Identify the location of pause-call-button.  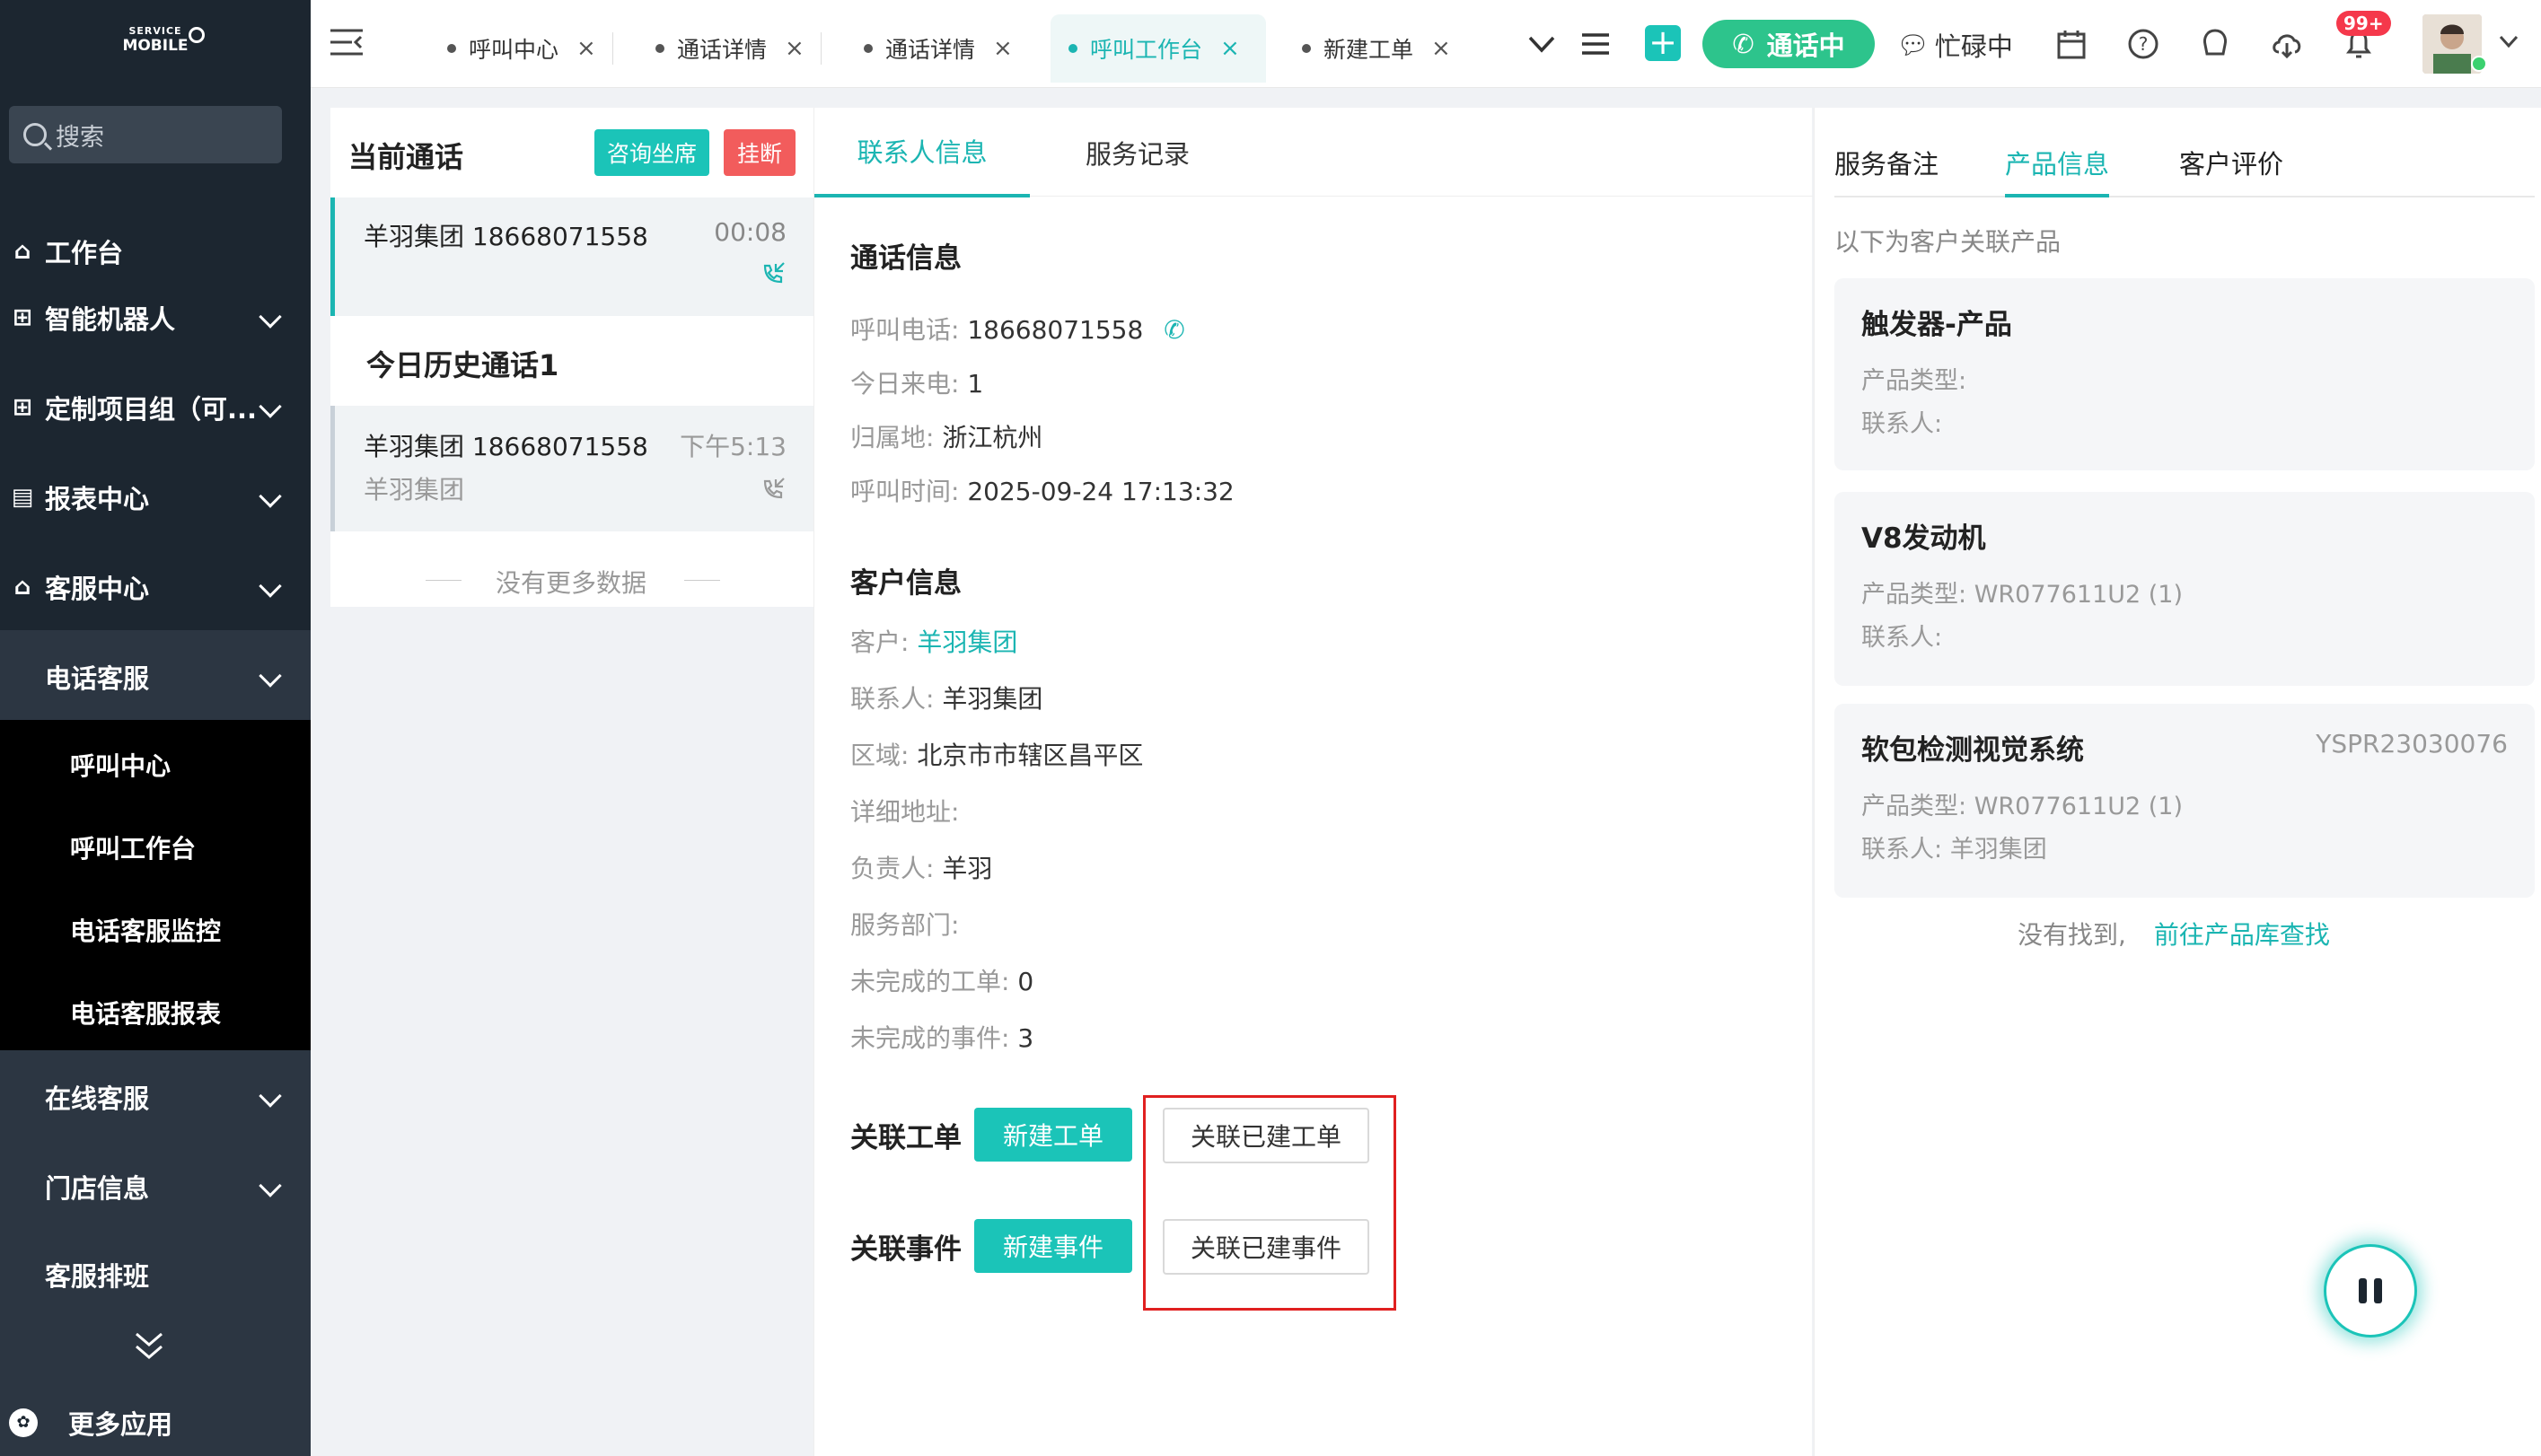
(2370, 1291).